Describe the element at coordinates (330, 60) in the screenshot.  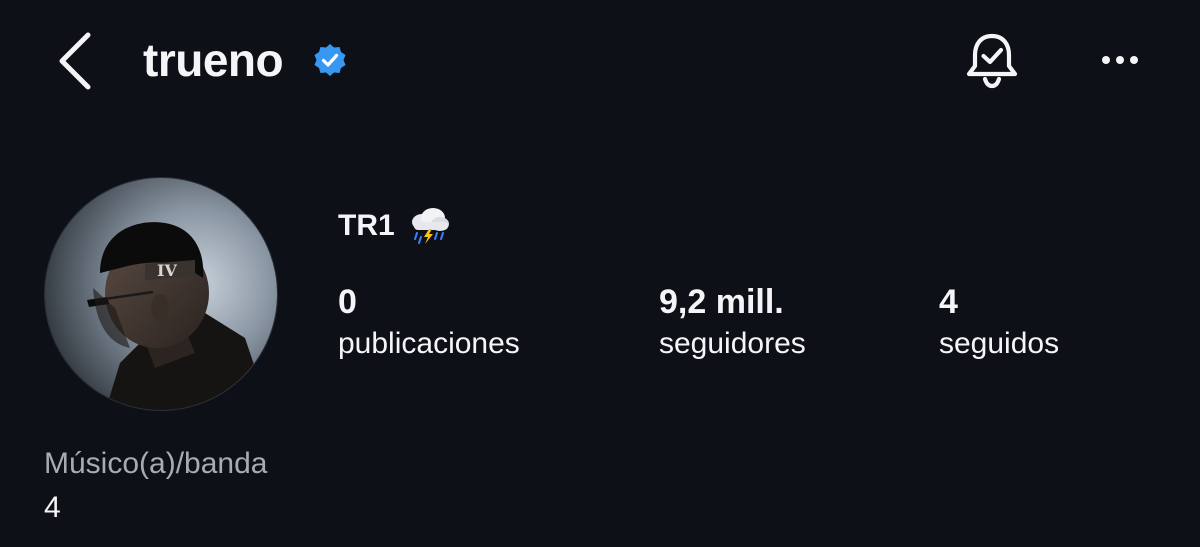
I see `verified-badge-icon` at that location.